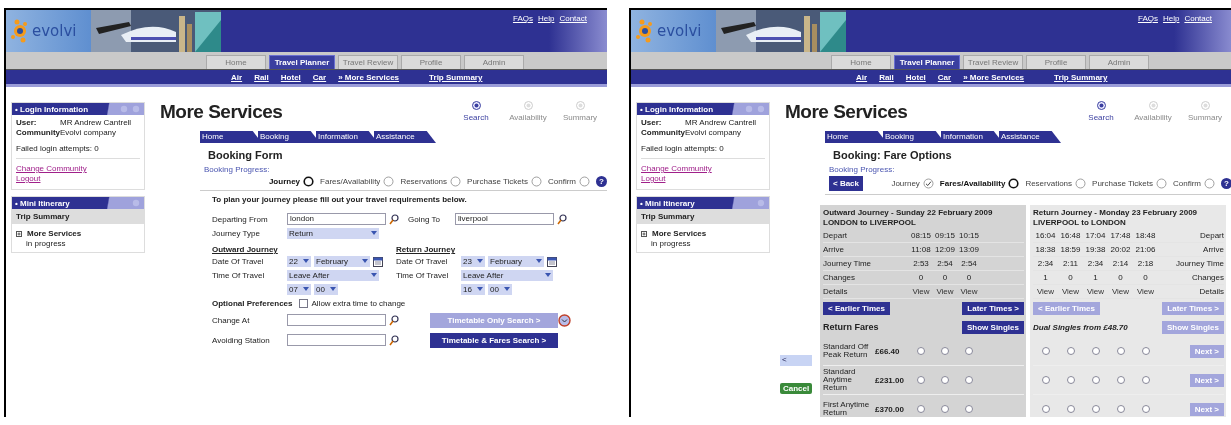 The height and width of the screenshot is (425, 1231). What do you see at coordinates (796, 360) in the screenshot?
I see `back-bar: <` at bounding box center [796, 360].